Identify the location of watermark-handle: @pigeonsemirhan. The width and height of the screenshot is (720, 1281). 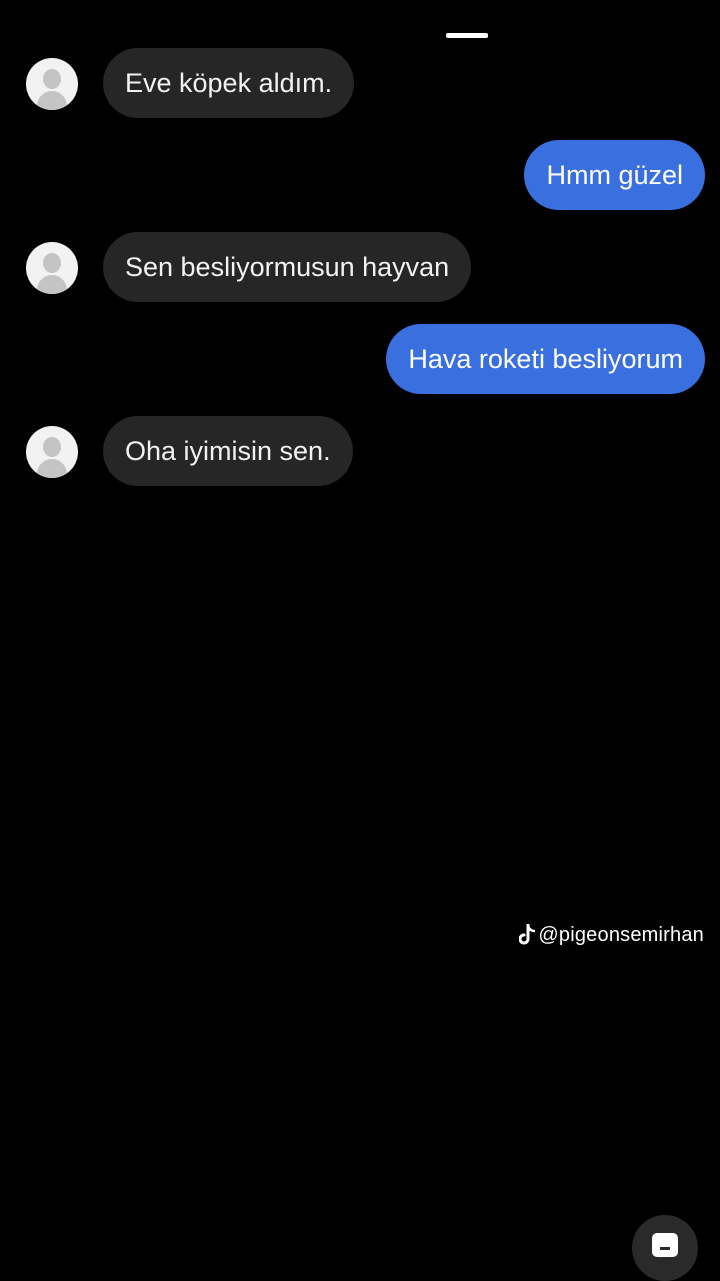
(621, 934).